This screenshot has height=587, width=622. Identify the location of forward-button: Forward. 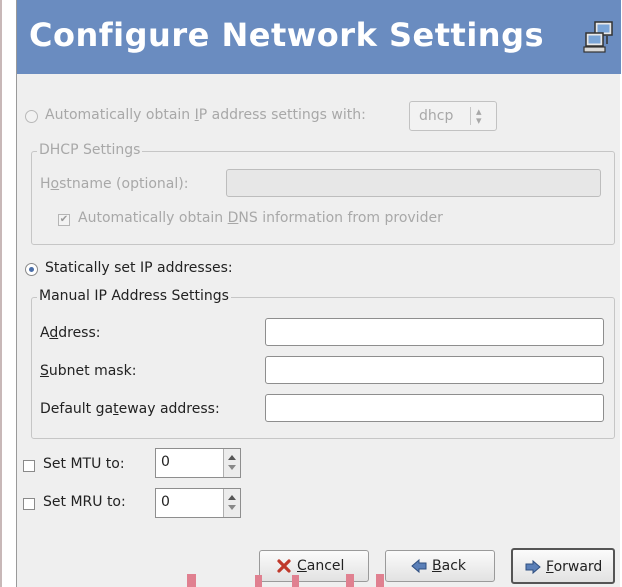
(563, 566).